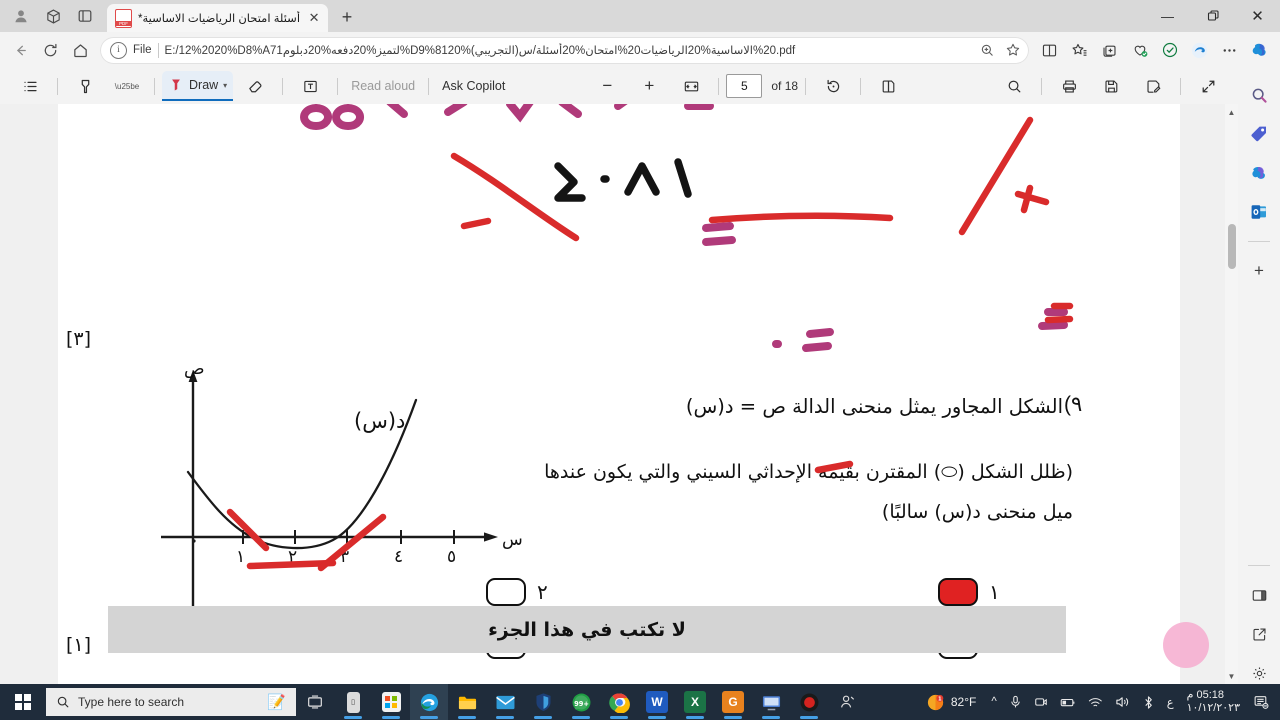 The image size is (1280, 720). I want to click on close-window-button: ✕, so click(1257, 16).